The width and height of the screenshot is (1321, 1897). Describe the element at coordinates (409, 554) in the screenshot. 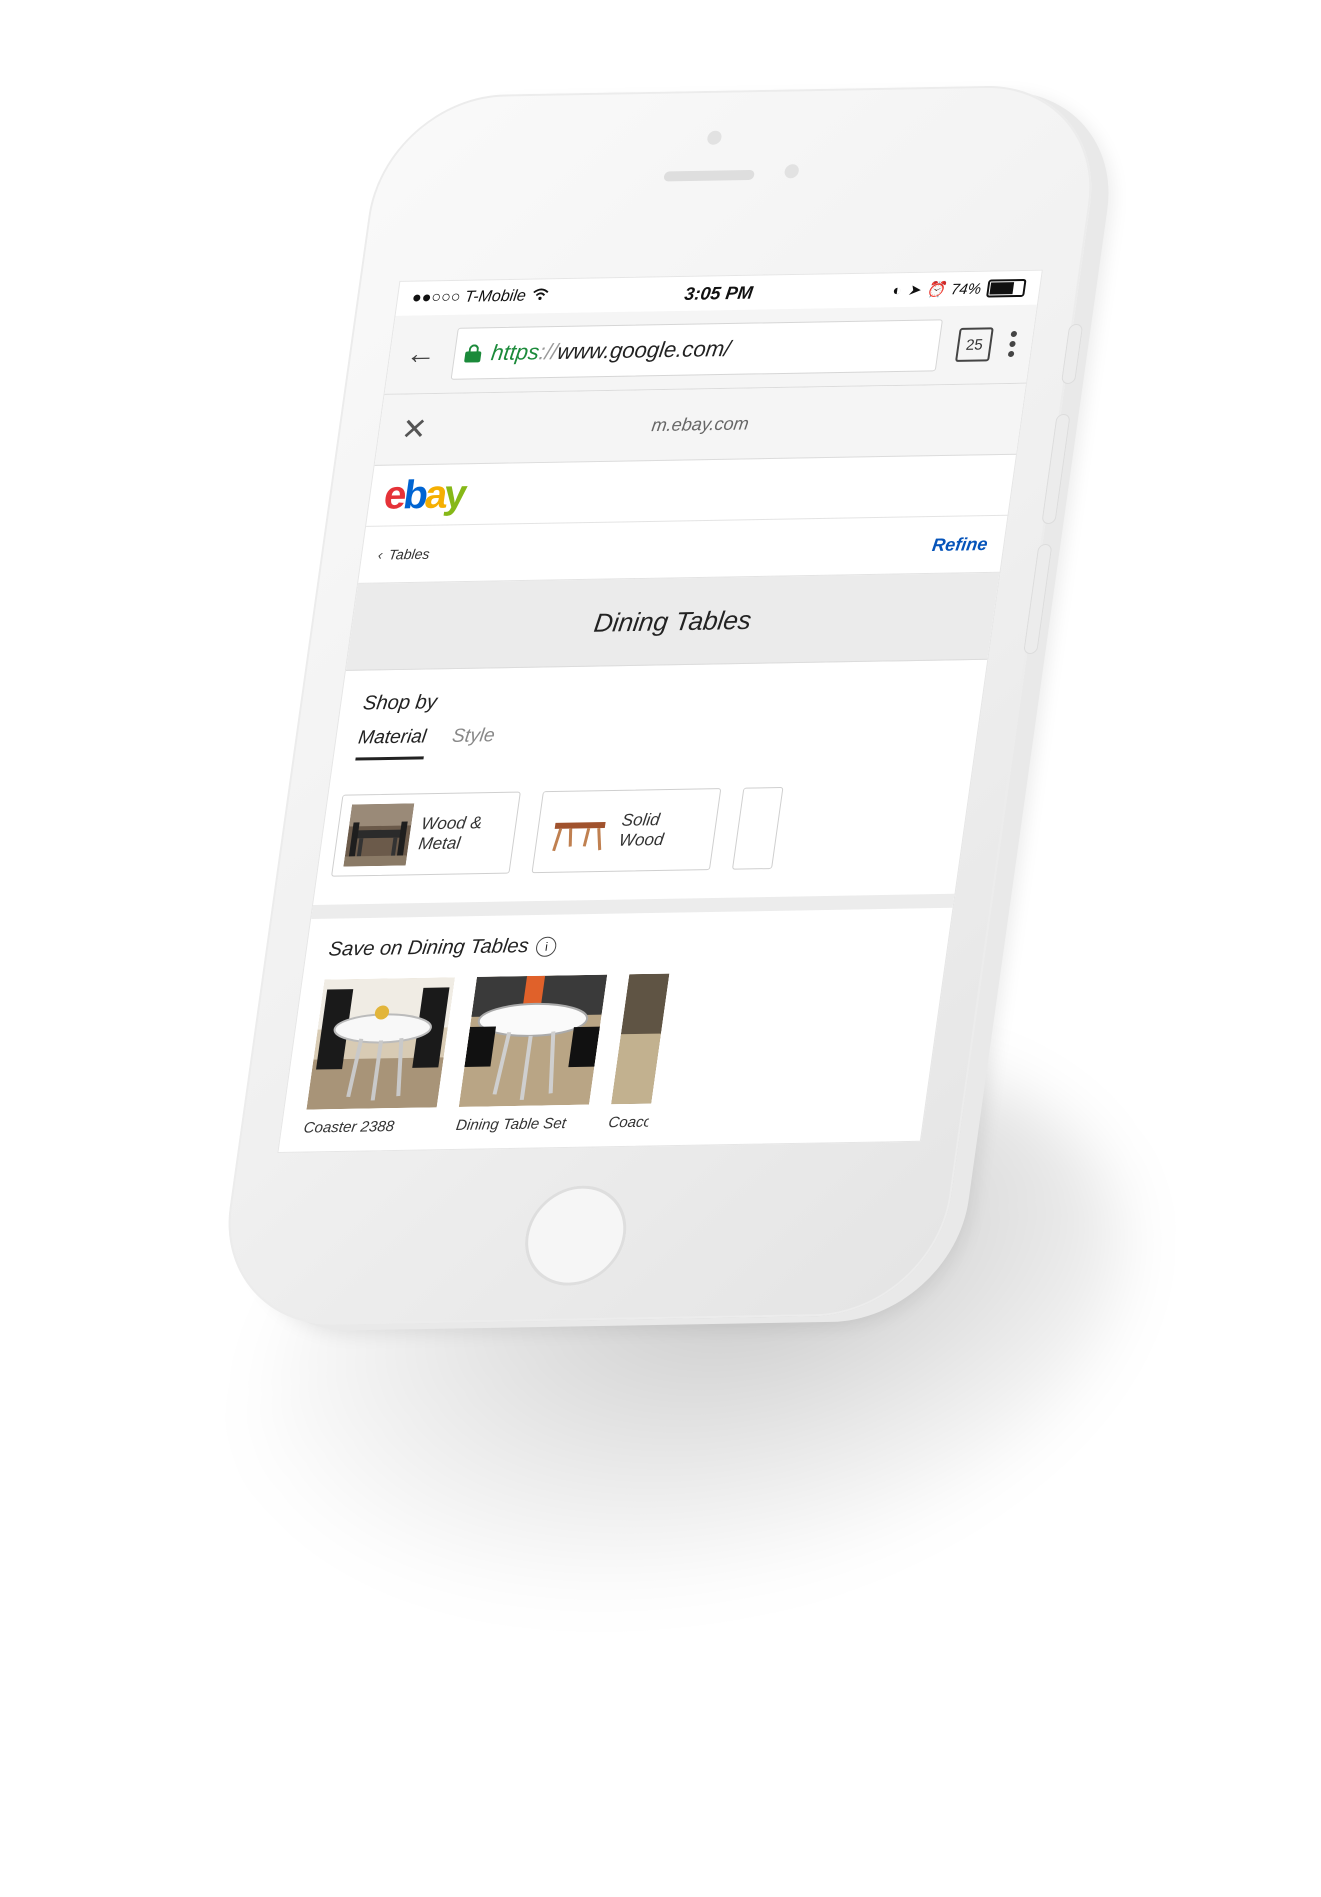

I see `breadcrumb-label: Tables` at that location.